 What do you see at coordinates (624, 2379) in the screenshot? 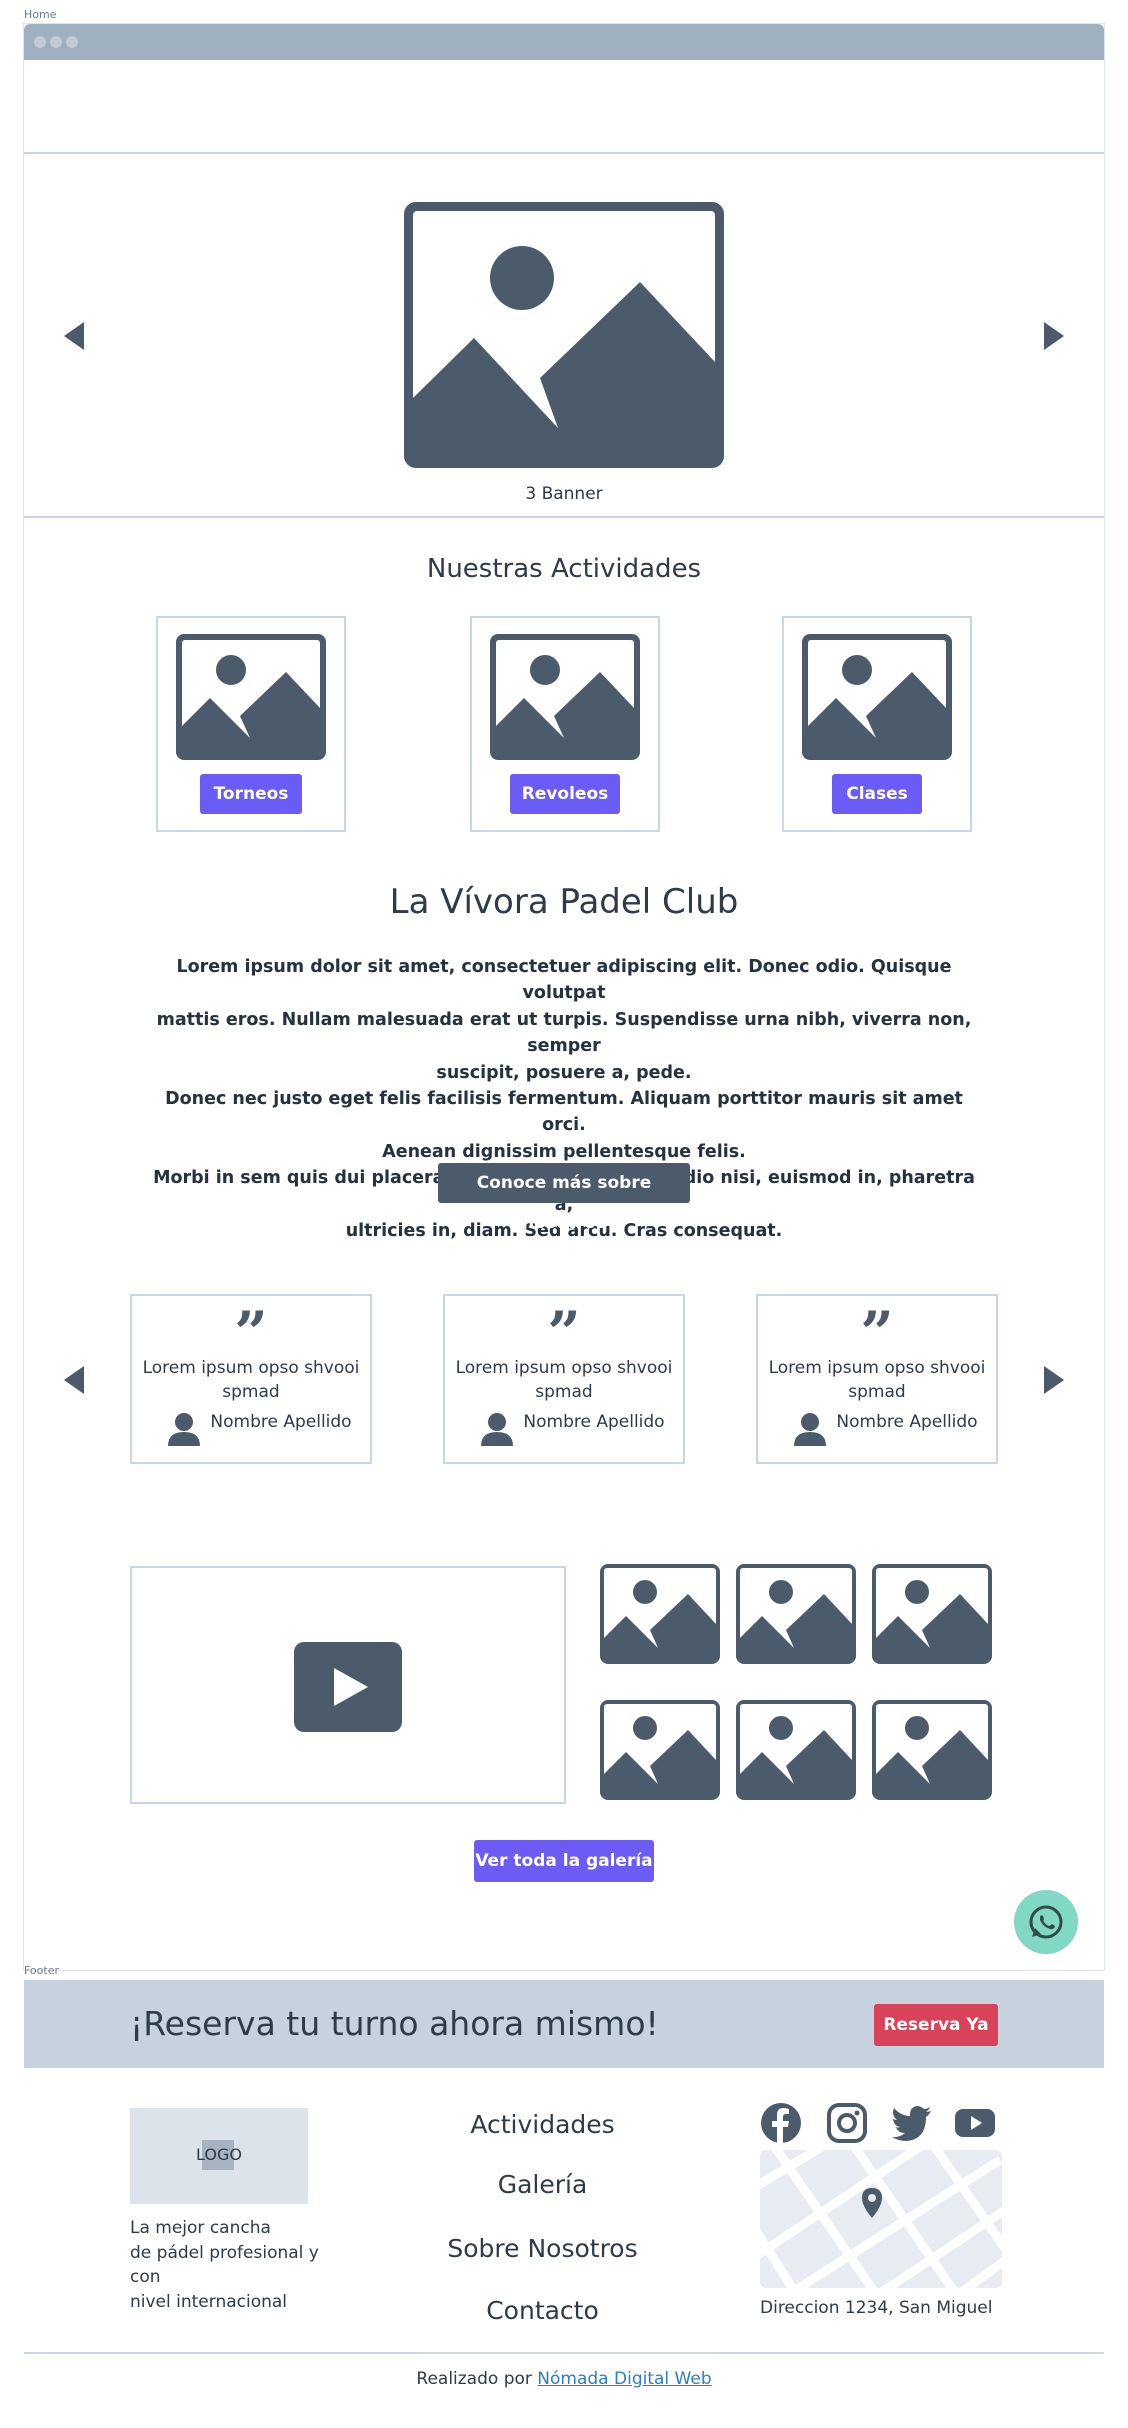
I see `credit-link: Nómada Digital Web` at bounding box center [624, 2379].